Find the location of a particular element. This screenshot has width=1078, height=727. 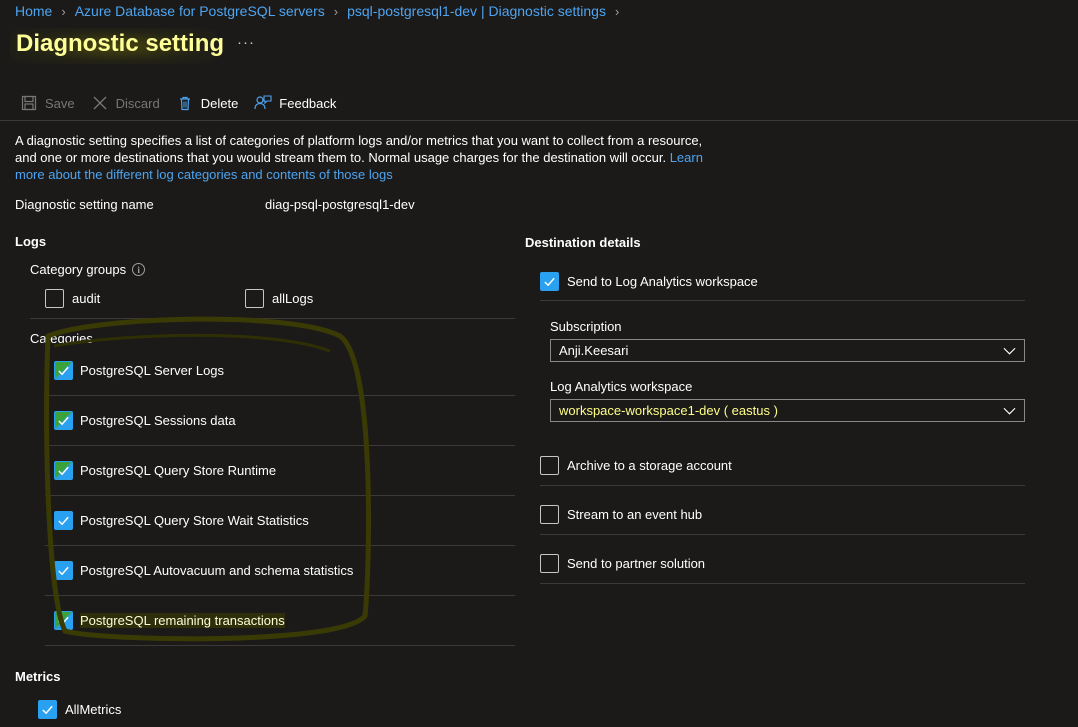

sessions-checkbox is located at coordinates (63, 420).